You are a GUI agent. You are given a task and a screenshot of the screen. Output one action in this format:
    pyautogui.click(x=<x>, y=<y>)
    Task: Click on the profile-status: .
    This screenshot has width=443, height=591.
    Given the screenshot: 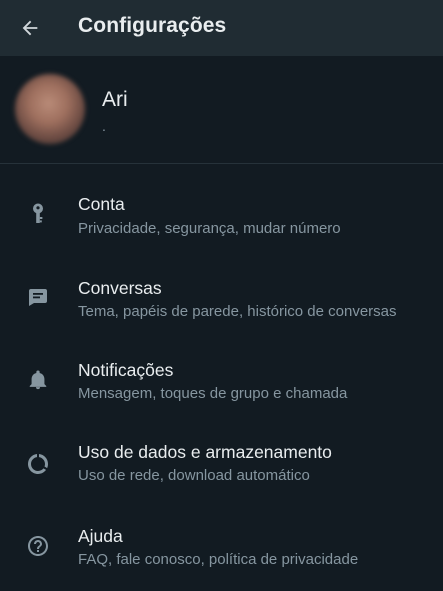 What is the action you would take?
    pyautogui.click(x=104, y=126)
    